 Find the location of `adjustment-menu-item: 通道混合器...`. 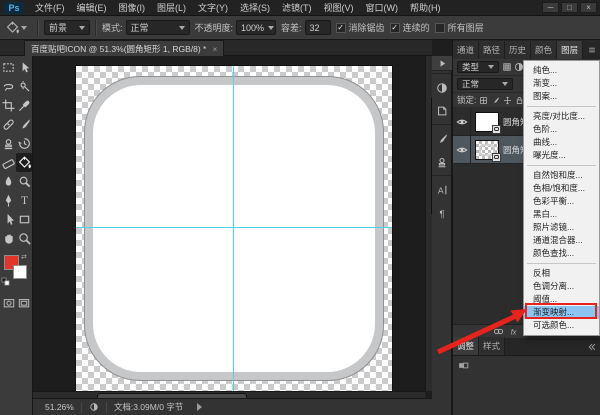

adjustment-menu-item: 通道混合器... is located at coordinates (561, 240).